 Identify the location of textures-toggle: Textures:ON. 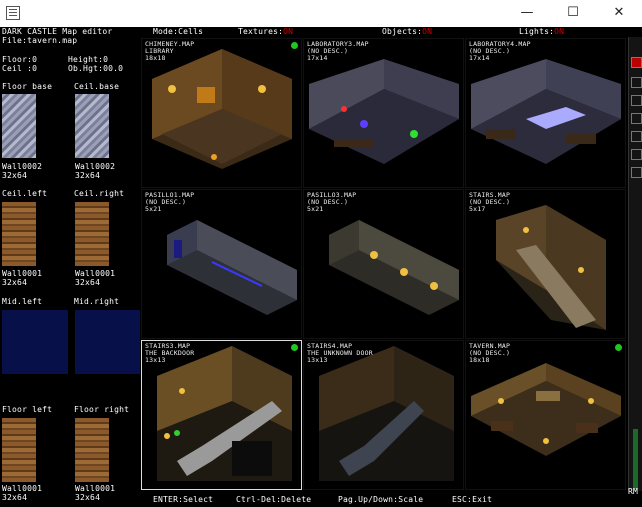
(265, 31).